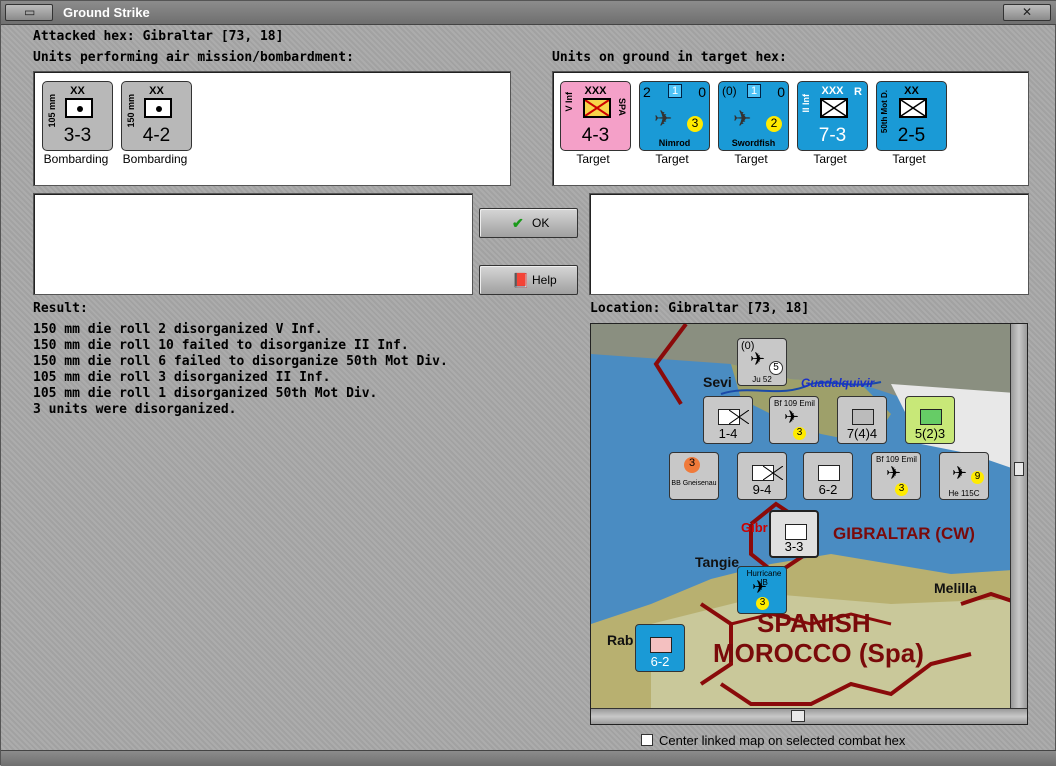  What do you see at coordinates (131, 111) in the screenshot?
I see `unit-side-label: 150 mm` at bounding box center [131, 111].